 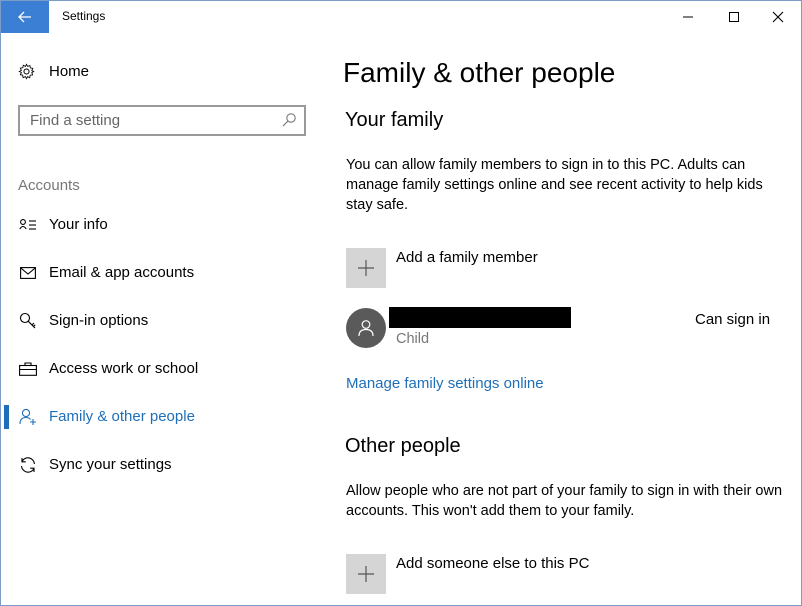 I want to click on add-family-member-label: Add a family member, so click(x=467, y=257).